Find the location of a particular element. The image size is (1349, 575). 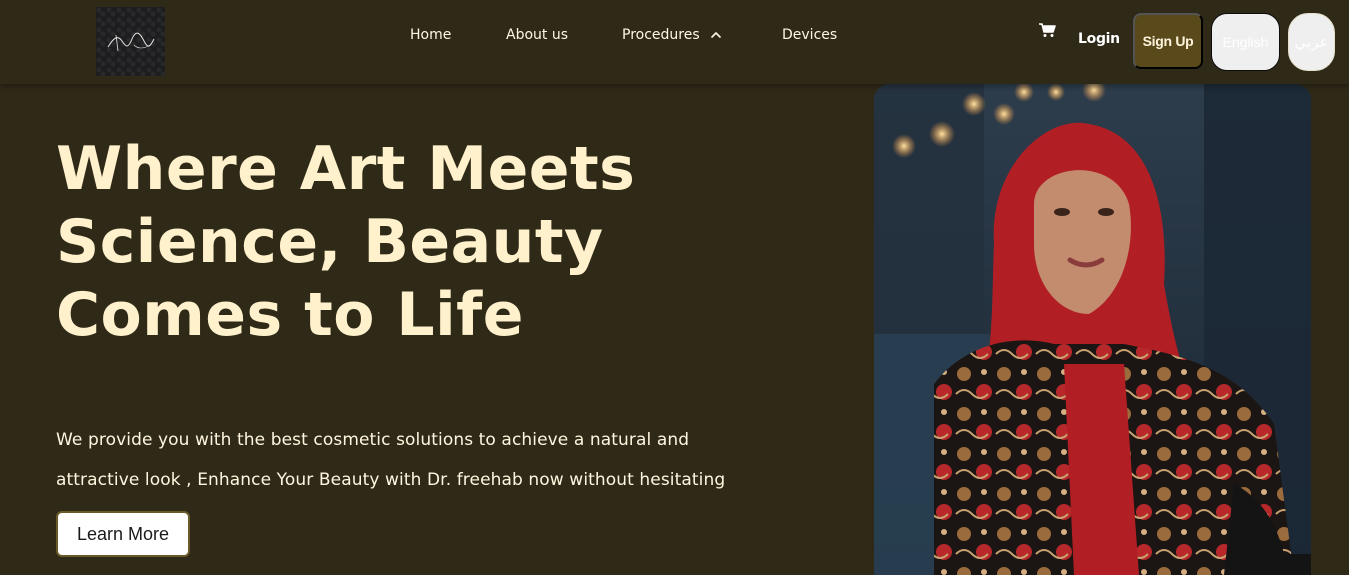

hero-title-line: Comes to Life is located at coordinates (290, 315).